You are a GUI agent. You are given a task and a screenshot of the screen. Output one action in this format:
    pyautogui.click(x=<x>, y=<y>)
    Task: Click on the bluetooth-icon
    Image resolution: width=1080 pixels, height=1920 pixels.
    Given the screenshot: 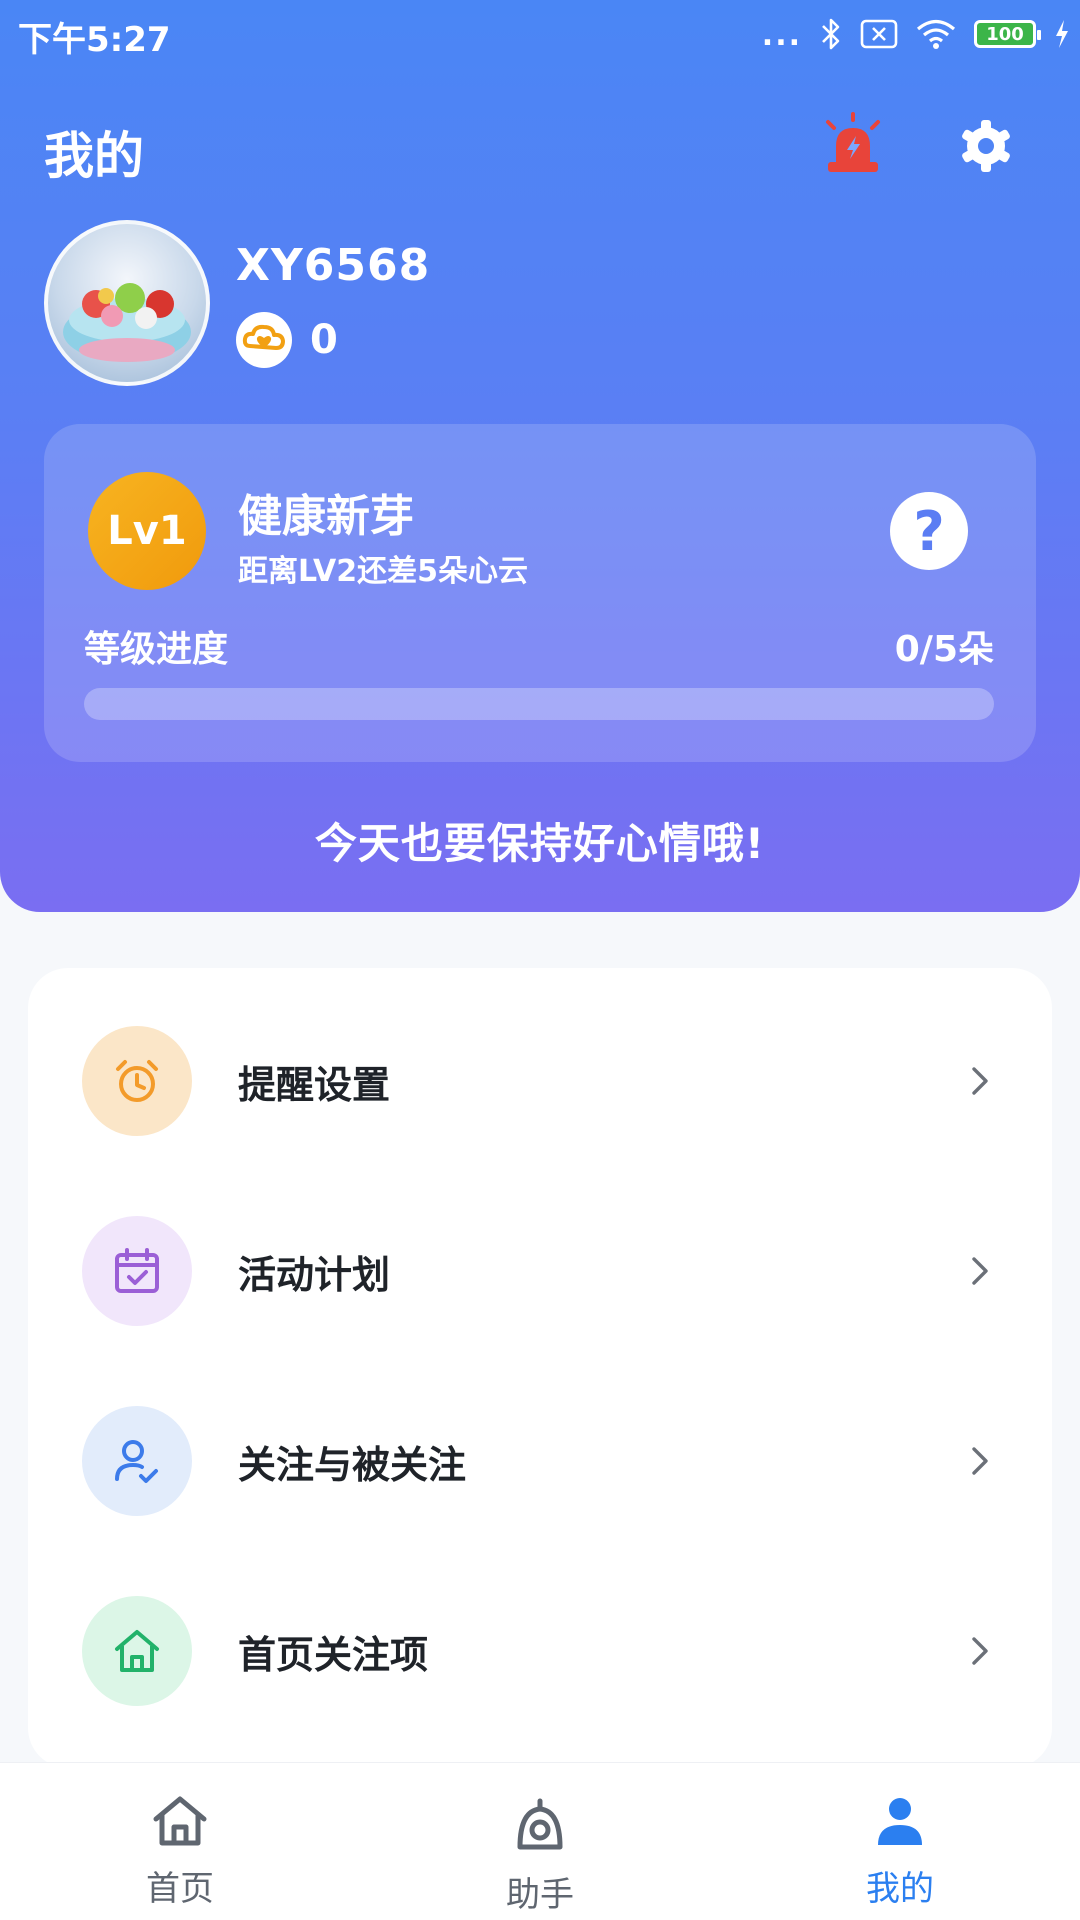 What is the action you would take?
    pyautogui.click(x=831, y=34)
    